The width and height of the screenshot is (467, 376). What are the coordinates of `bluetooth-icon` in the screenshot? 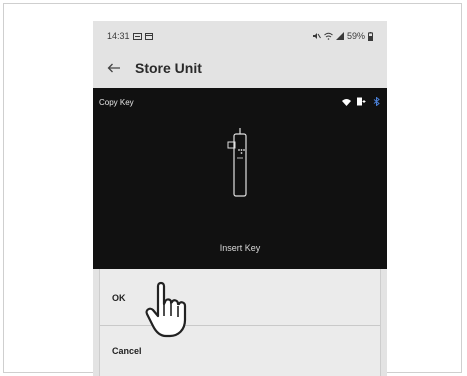 It's located at (376, 101).